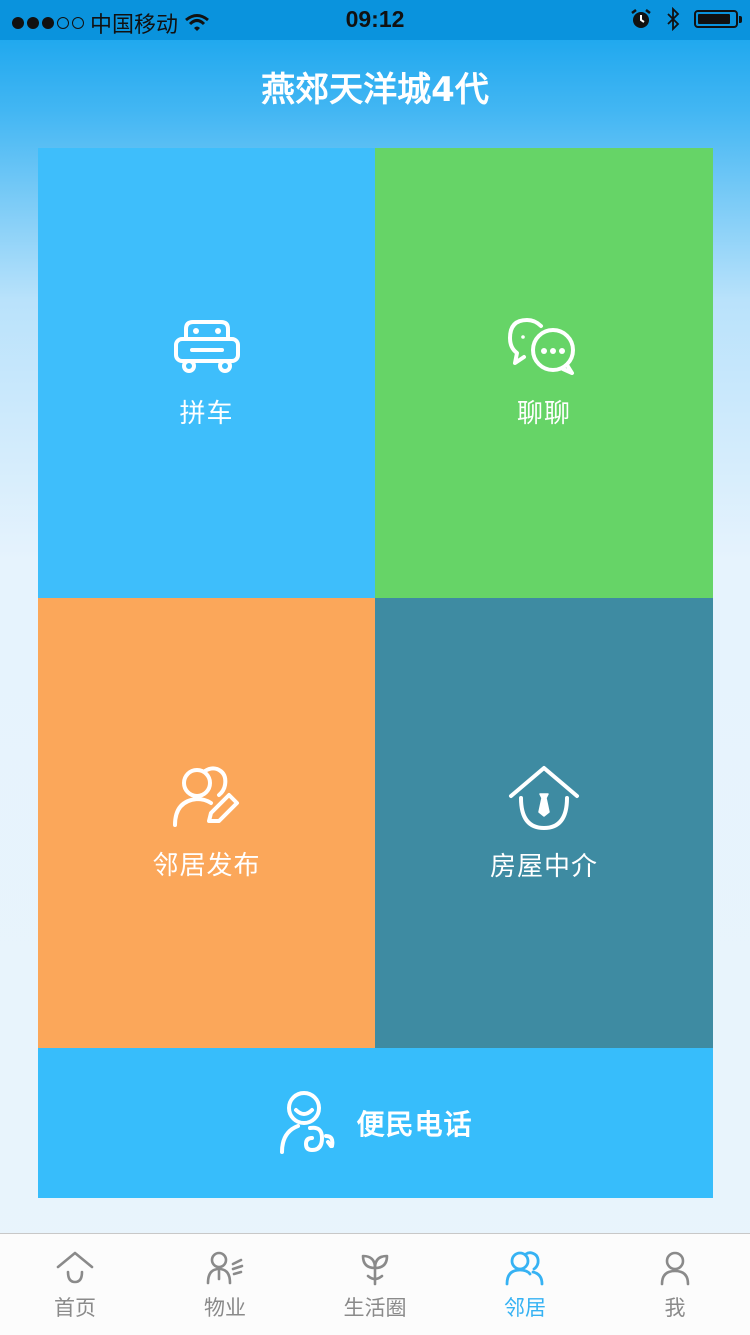 Image resolution: width=750 pixels, height=1335 pixels. I want to click on status-bar: 中国移动 09:12, so click(375, 20).